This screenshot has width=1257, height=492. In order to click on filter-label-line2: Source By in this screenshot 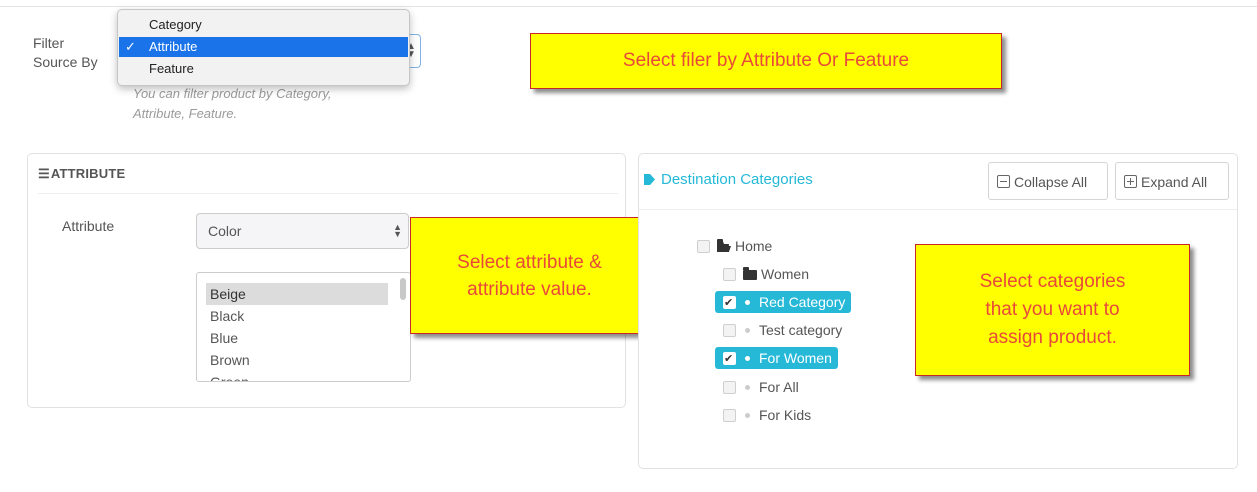, I will do `click(65, 62)`.